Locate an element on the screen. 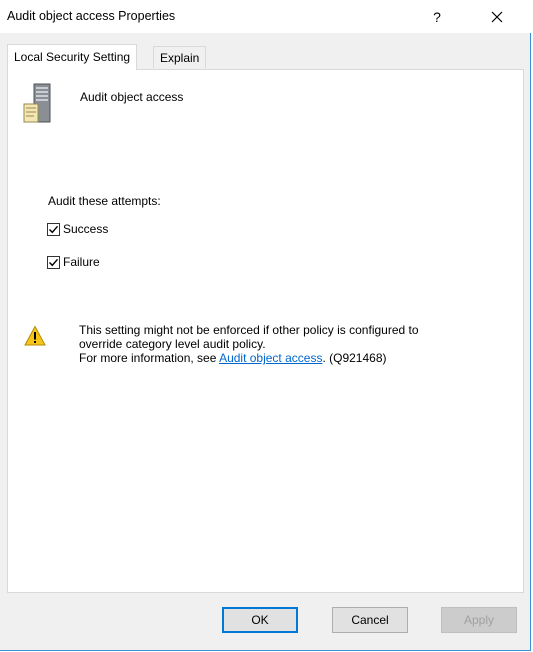 This screenshot has height=652, width=533. success-checkbox is located at coordinates (53, 229).